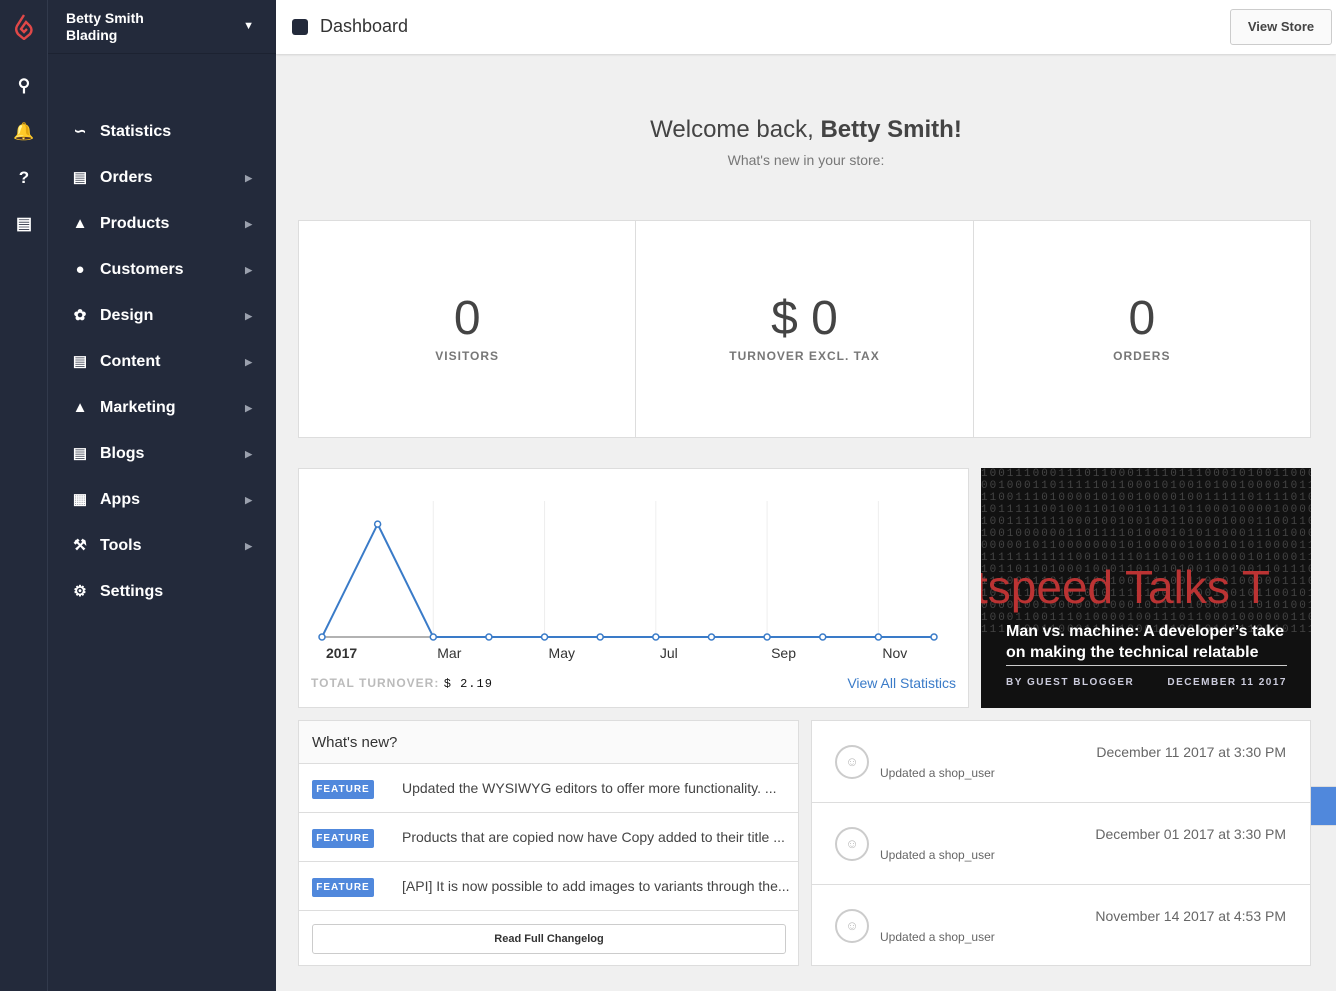  I want to click on stat-label: TURNOVER EXCL. TAX, so click(804, 356).